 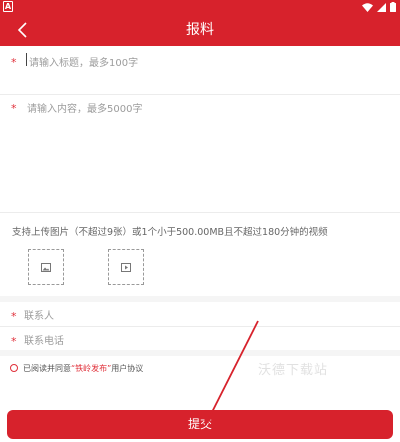 I want to click on title-input: 请输入标题，最多100字, so click(x=83, y=61).